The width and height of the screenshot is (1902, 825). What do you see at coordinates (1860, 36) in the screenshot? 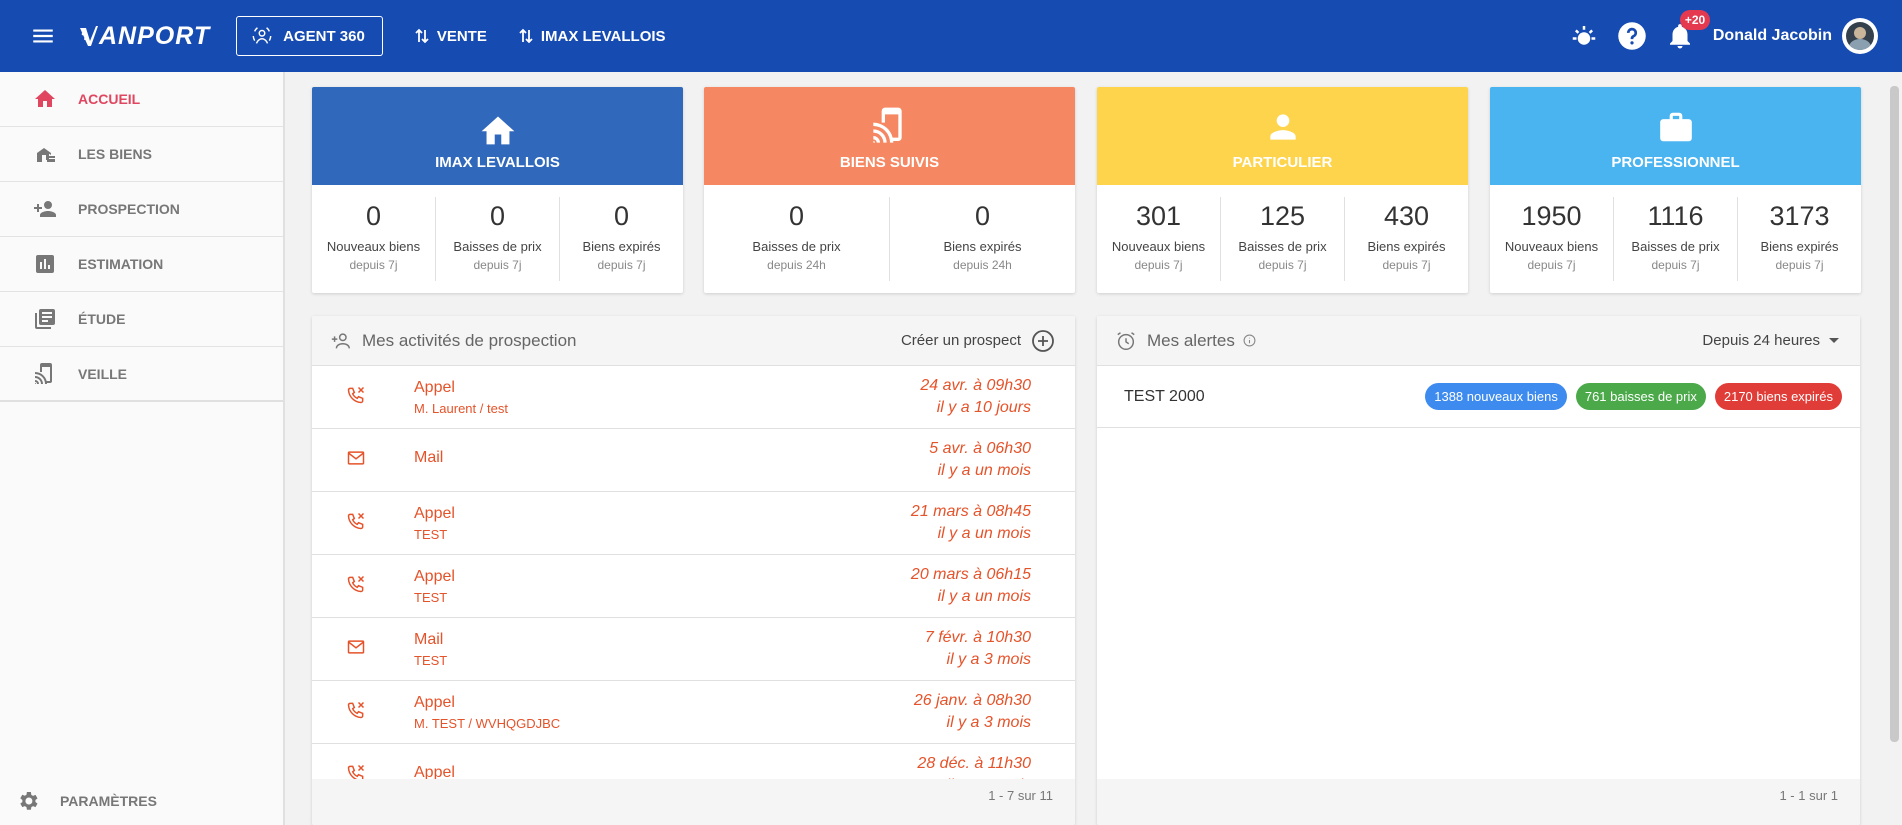
I see `avatar` at bounding box center [1860, 36].